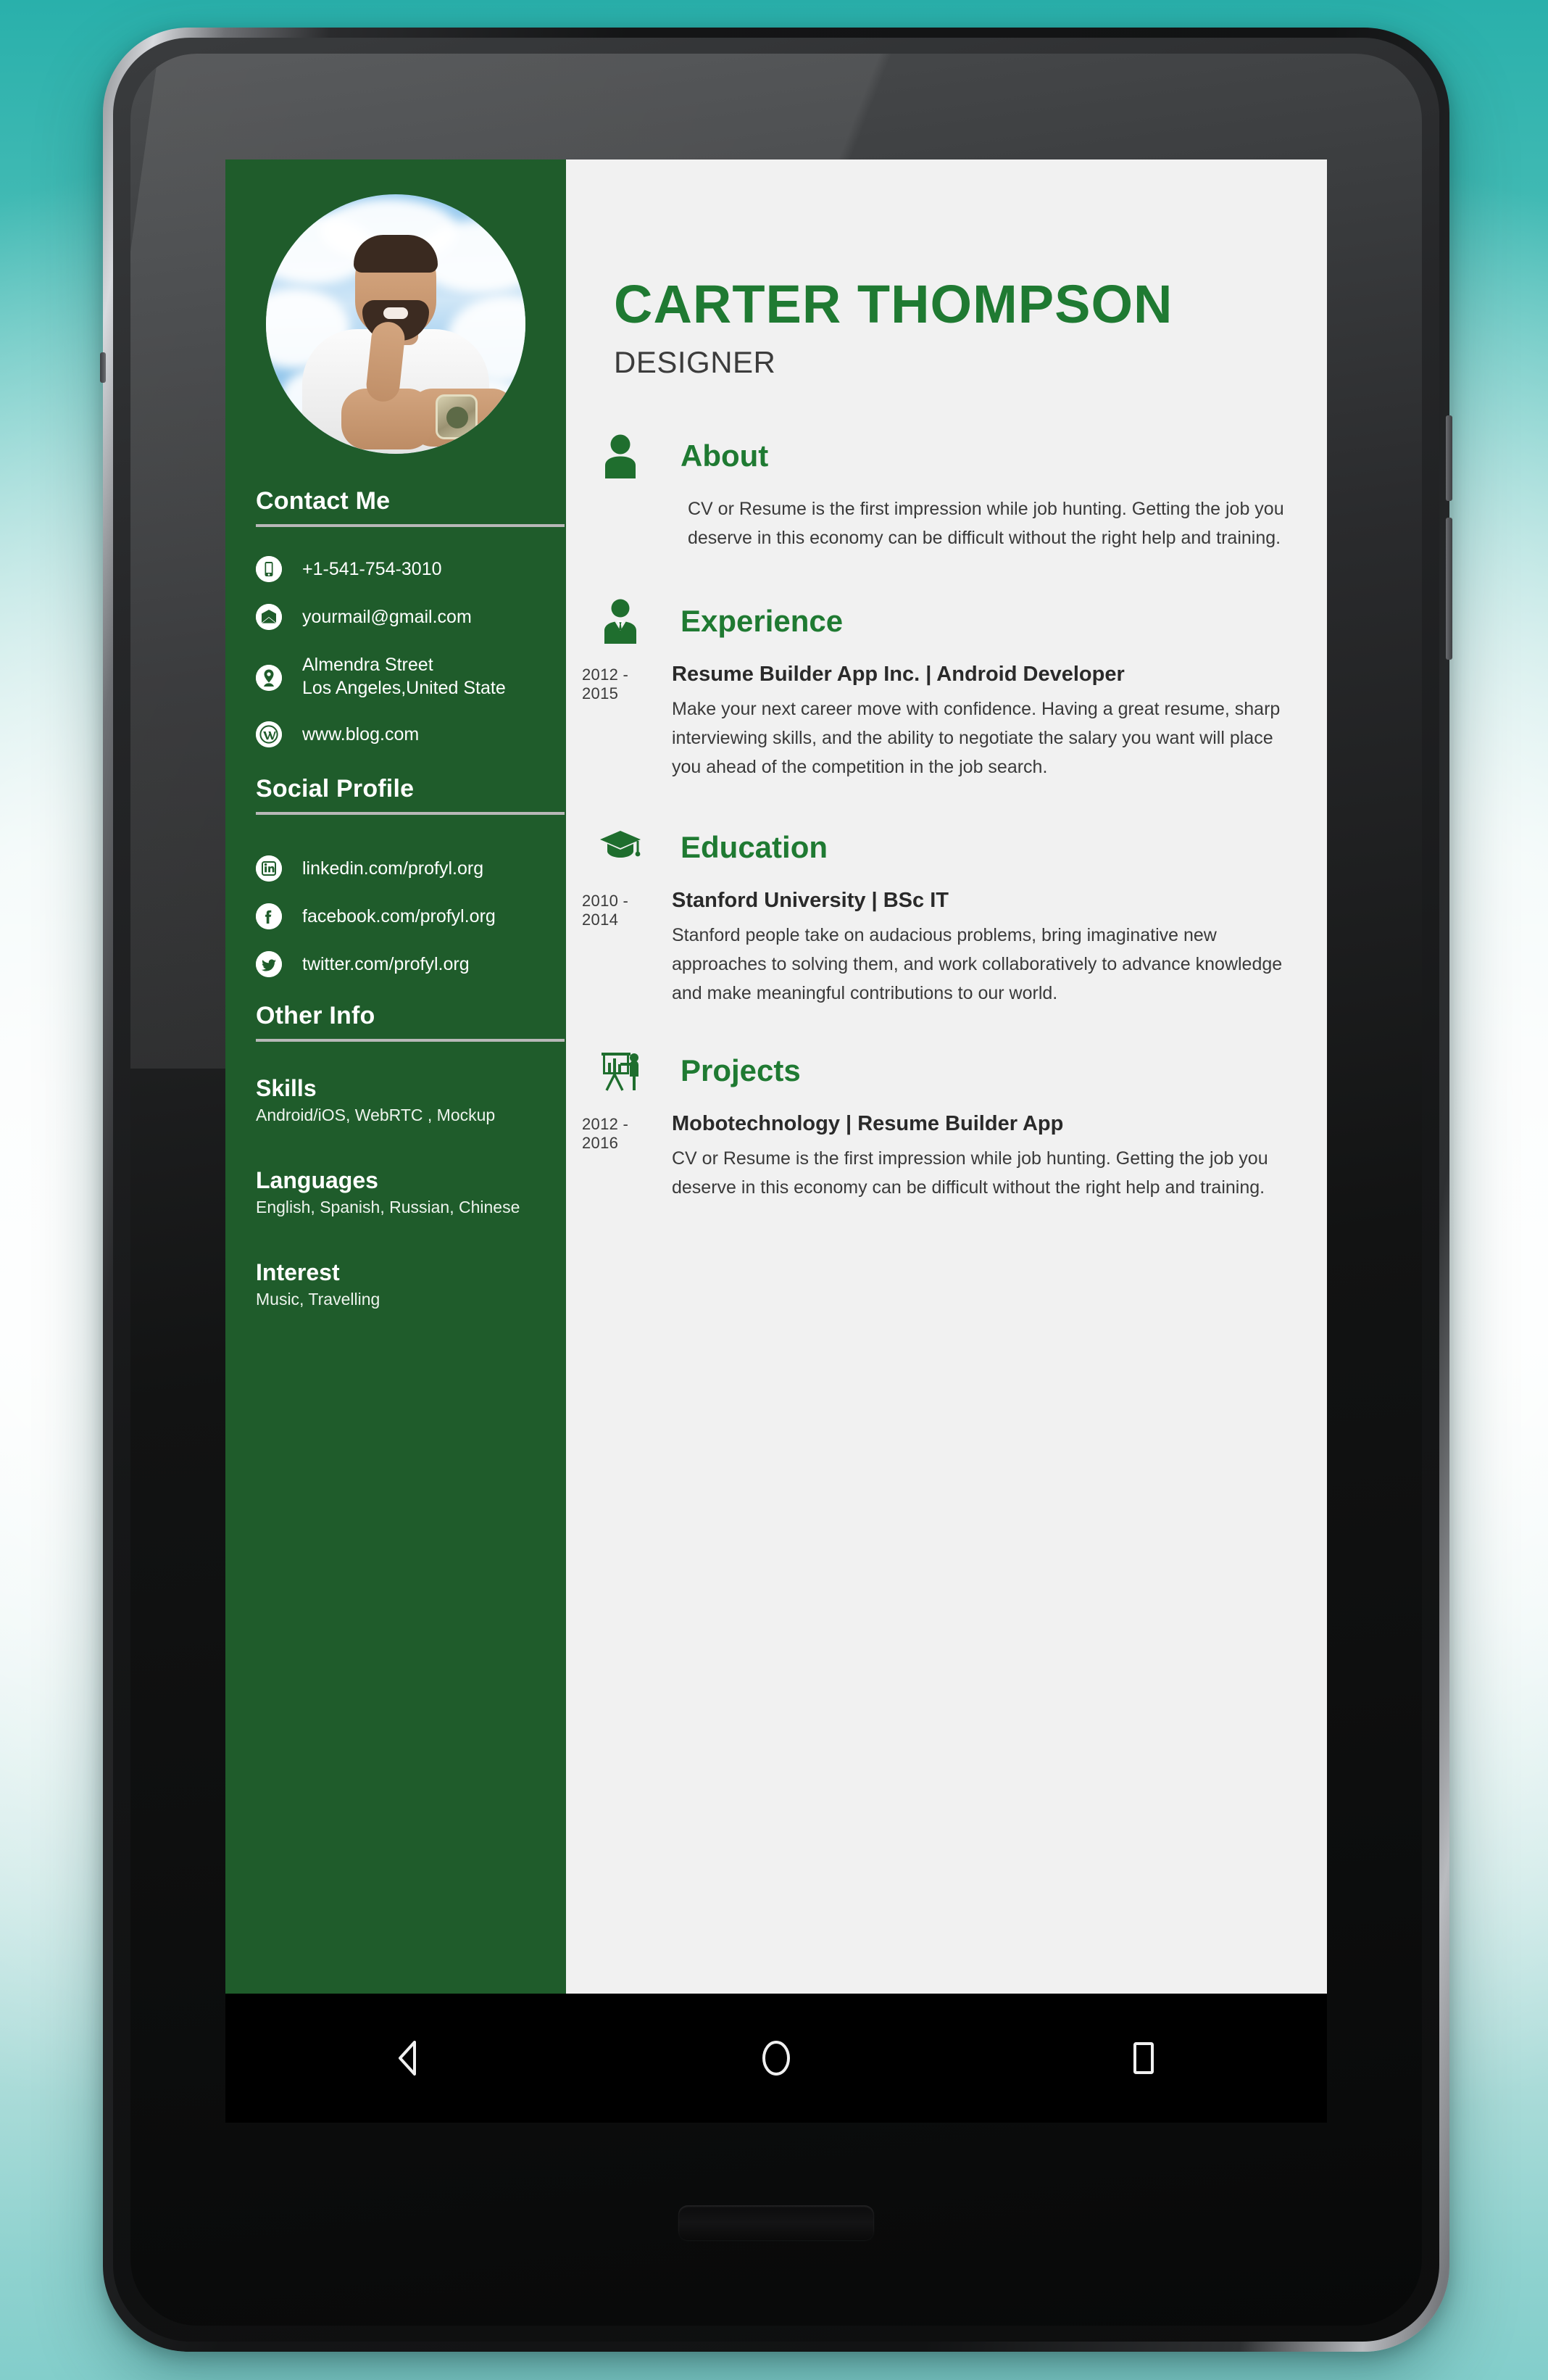  What do you see at coordinates (868, 1123) in the screenshot?
I see `projects-entry-title: Mobotechnology | Resume Builder App` at bounding box center [868, 1123].